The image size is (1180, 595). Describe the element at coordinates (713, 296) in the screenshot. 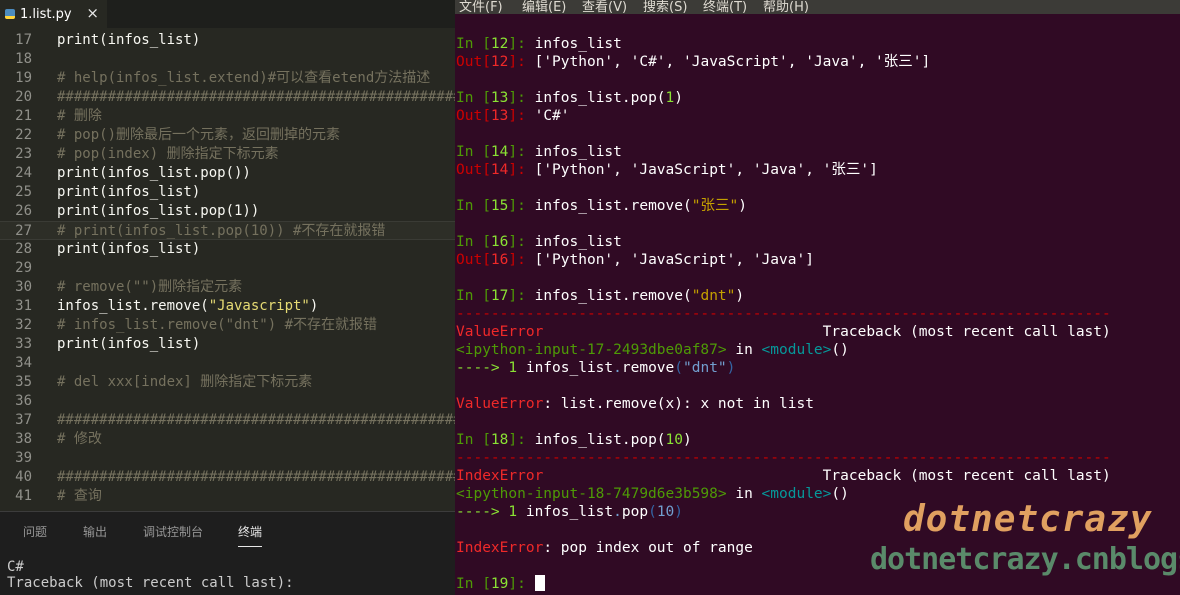

I see `terminal-token: "dnt"` at that location.